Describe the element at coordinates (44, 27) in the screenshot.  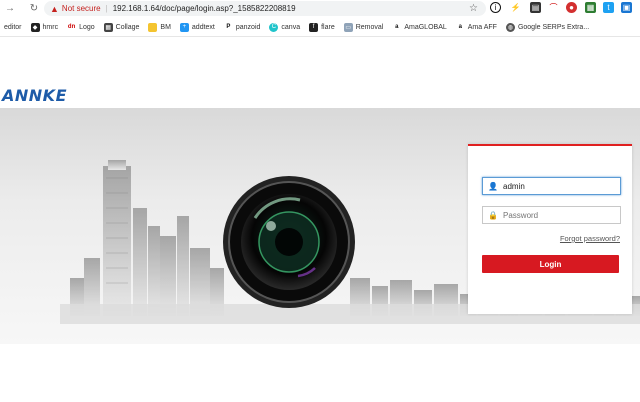
I see `bookmark-item: ◆ hmrc` at that location.